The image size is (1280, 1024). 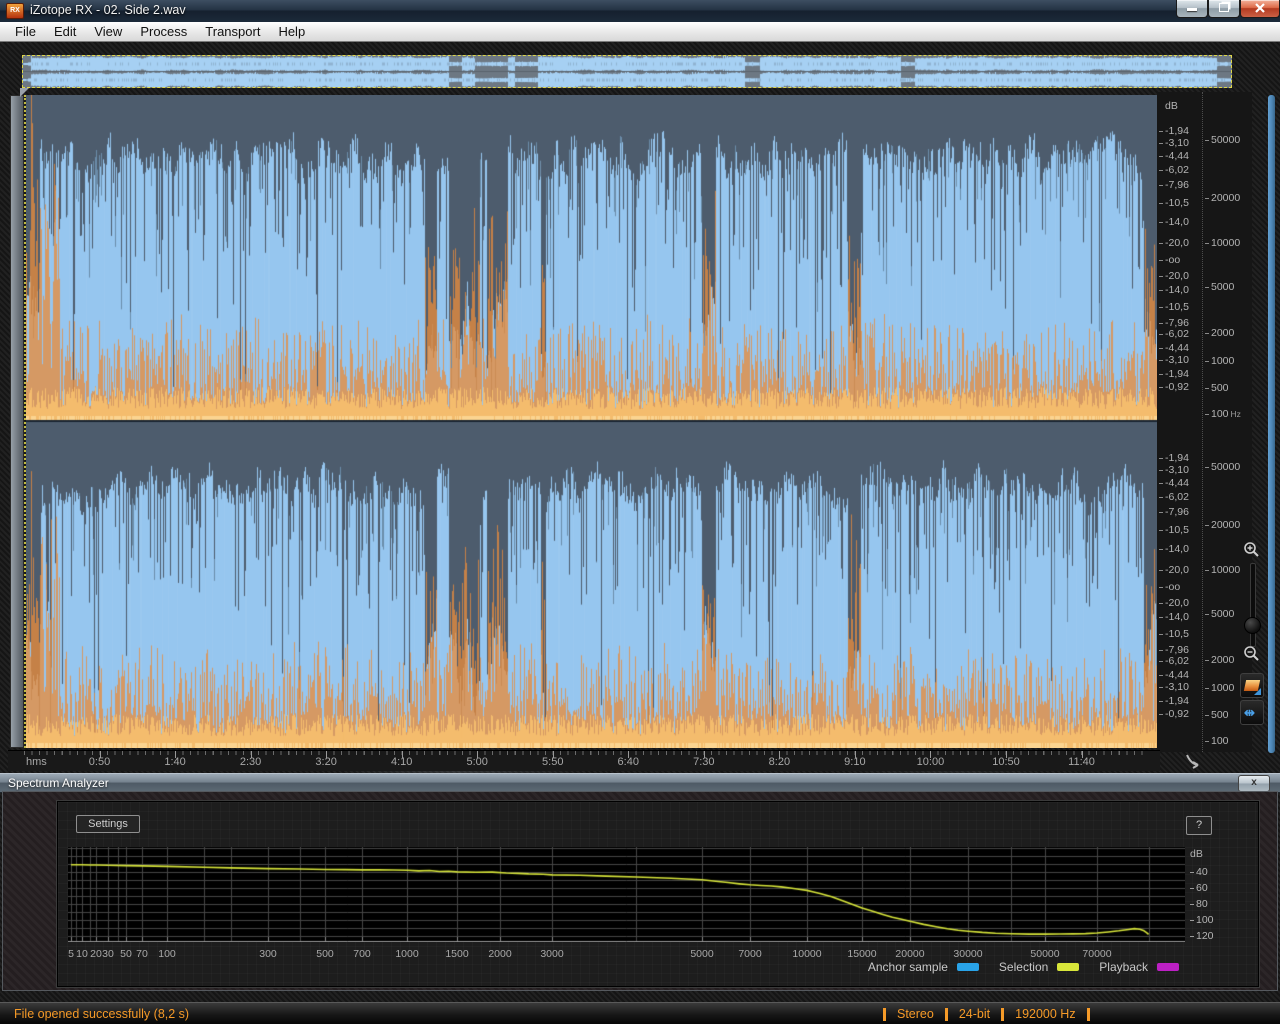 I want to click on zoom-slider, so click(x=1253, y=605).